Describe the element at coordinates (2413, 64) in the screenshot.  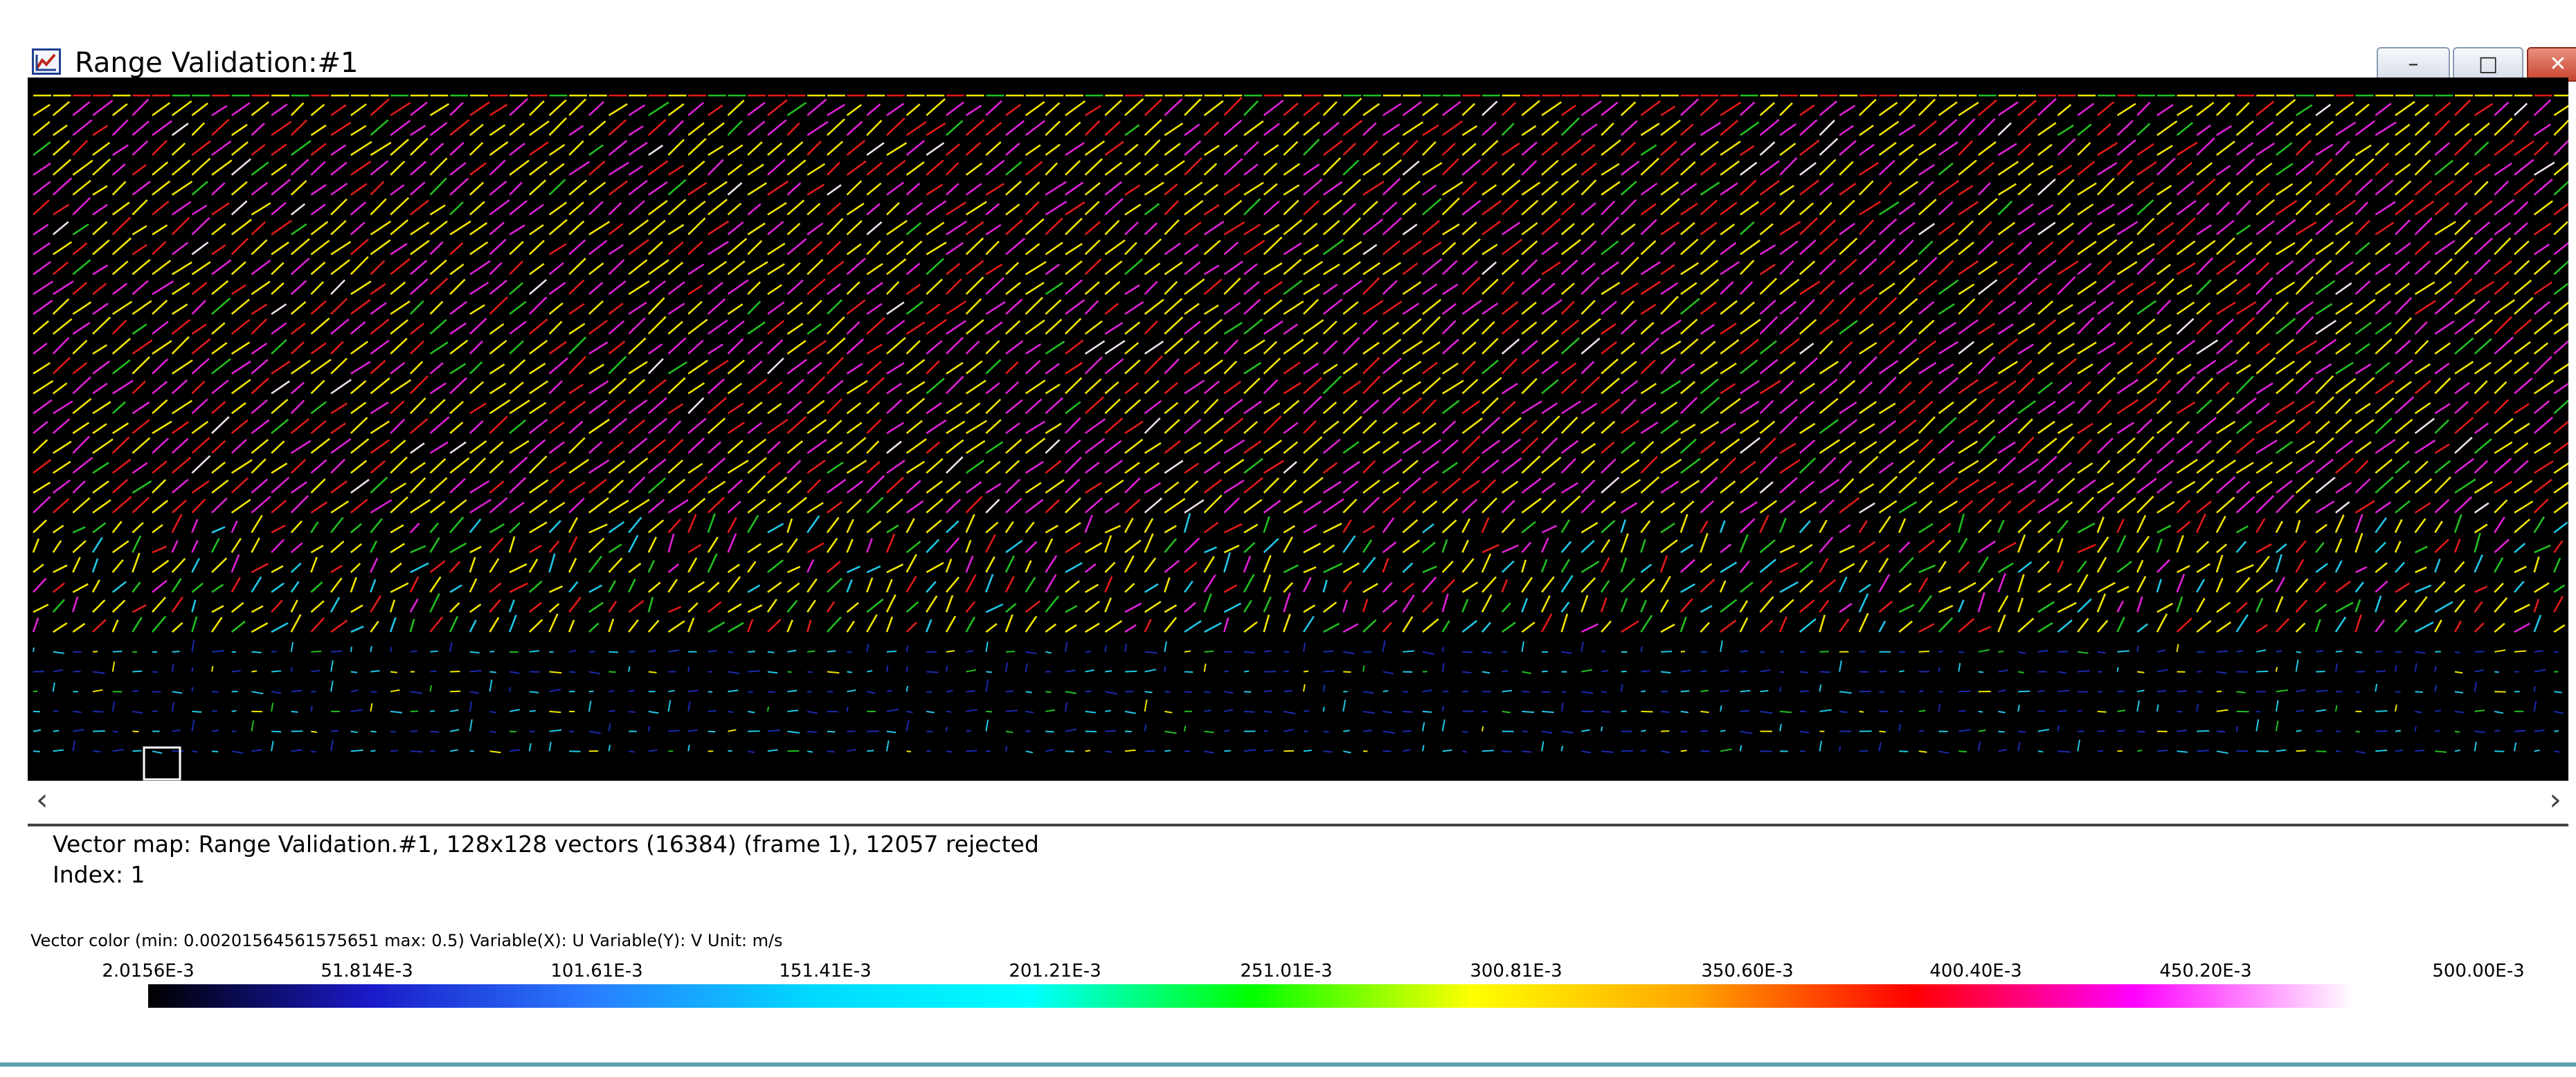
I see `minimize-button: –` at that location.